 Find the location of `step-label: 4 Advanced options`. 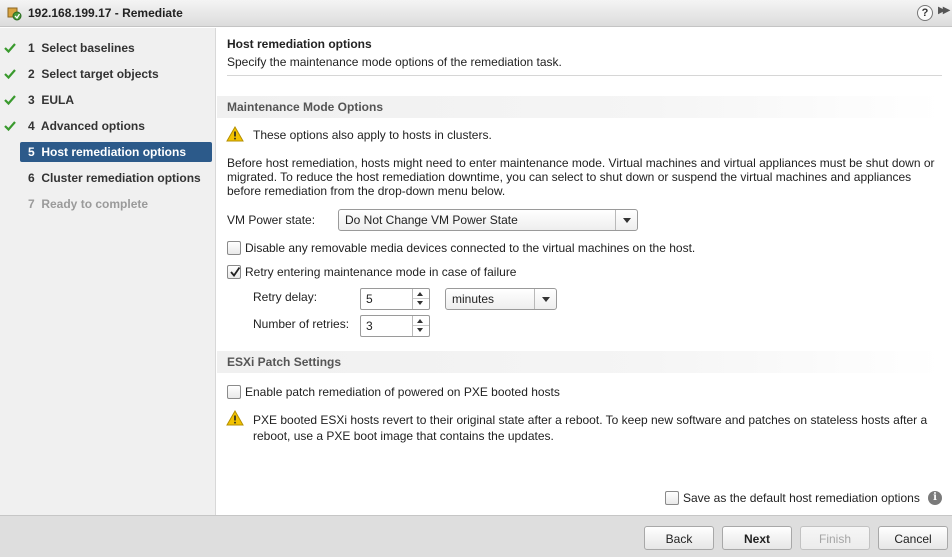

step-label: 4 Advanced options is located at coordinates (86, 126).